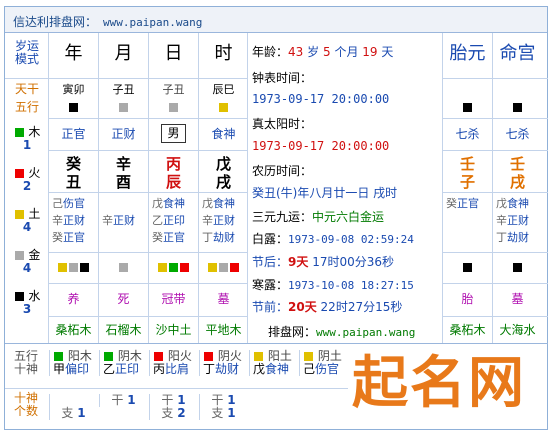 The image size is (550, 434). Describe the element at coordinates (173, 299) in the screenshot. I see `pillar-state: 冠带` at that location.